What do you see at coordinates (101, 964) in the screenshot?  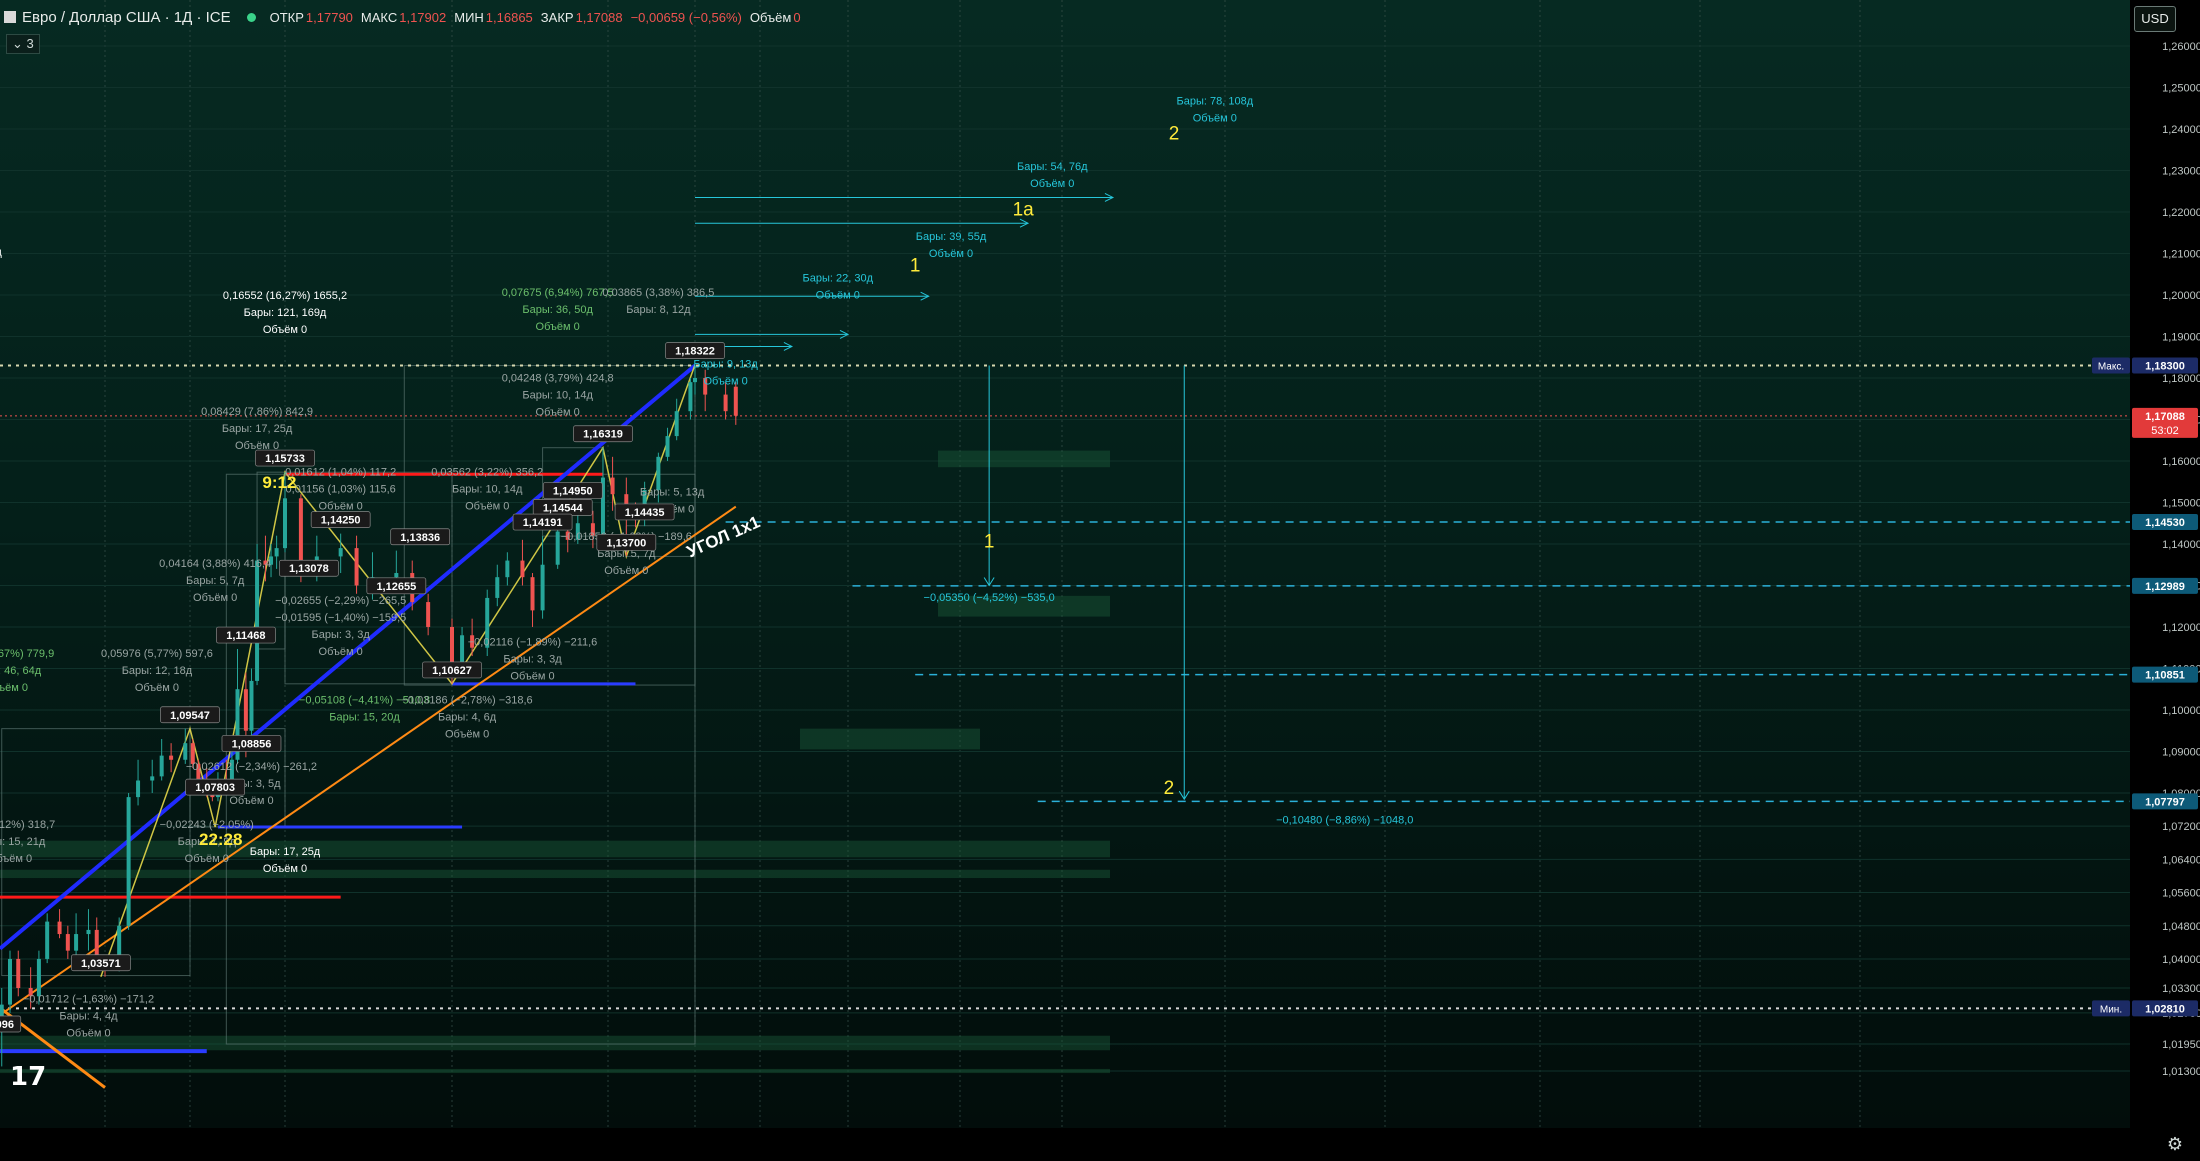 I see `pivot-label-text: 1,03571` at bounding box center [101, 964].